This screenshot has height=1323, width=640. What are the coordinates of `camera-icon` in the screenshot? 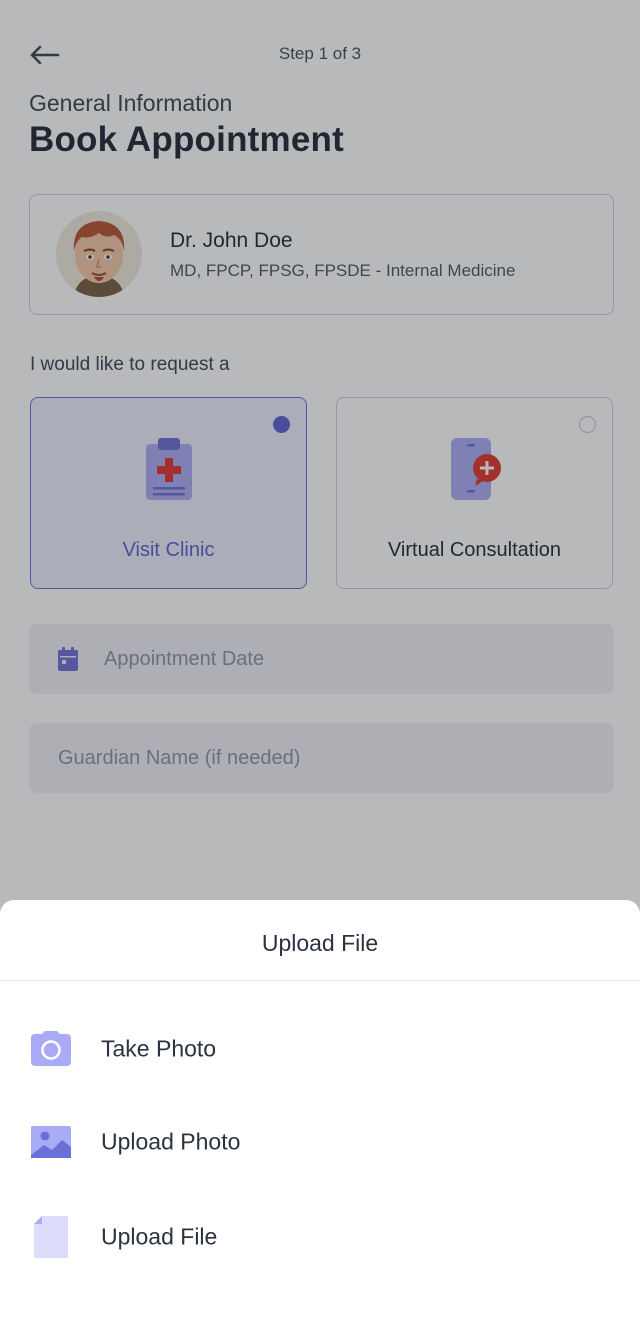 It's located at (51, 1048).